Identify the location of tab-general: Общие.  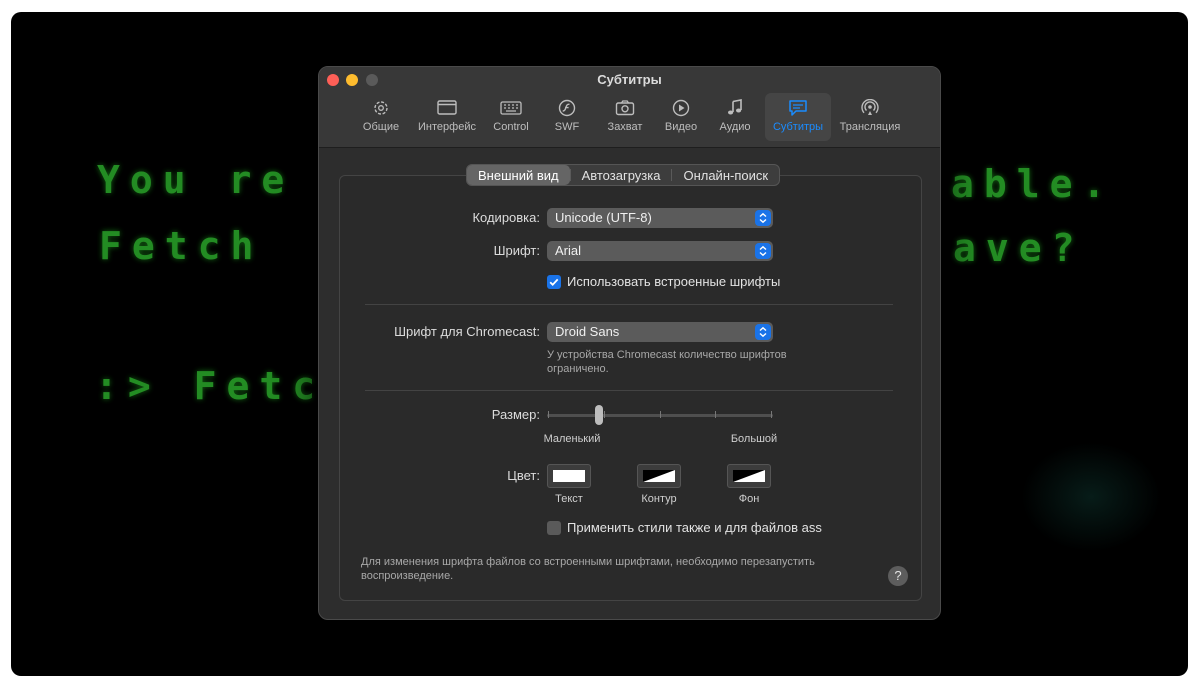
(381, 117).